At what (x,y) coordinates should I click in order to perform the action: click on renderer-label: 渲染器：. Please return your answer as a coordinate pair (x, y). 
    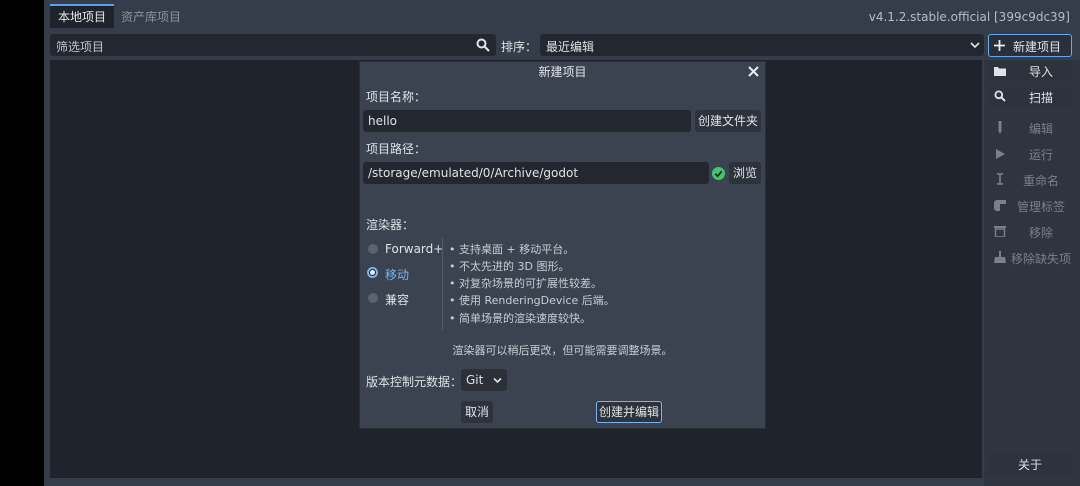
    Looking at the image, I should click on (390, 225).